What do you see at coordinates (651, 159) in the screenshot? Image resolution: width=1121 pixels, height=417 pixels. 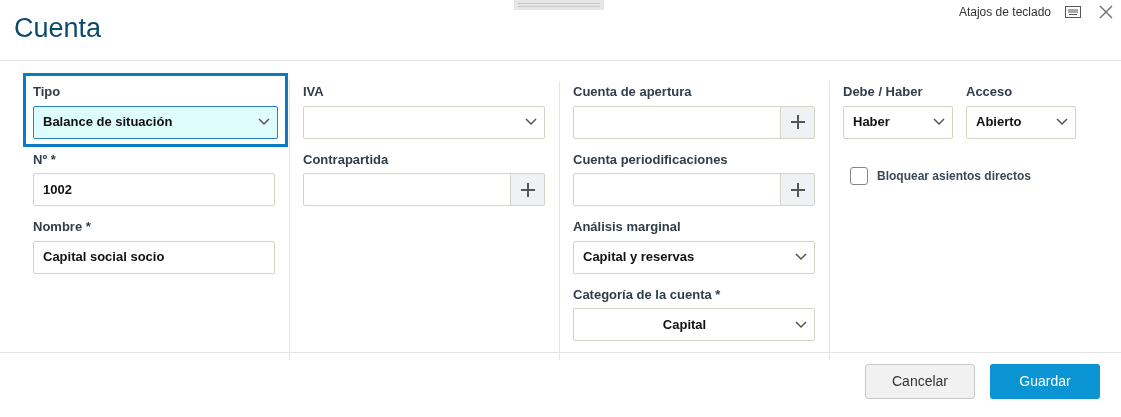 I see `field-label: Cuenta periodificaciones` at bounding box center [651, 159].